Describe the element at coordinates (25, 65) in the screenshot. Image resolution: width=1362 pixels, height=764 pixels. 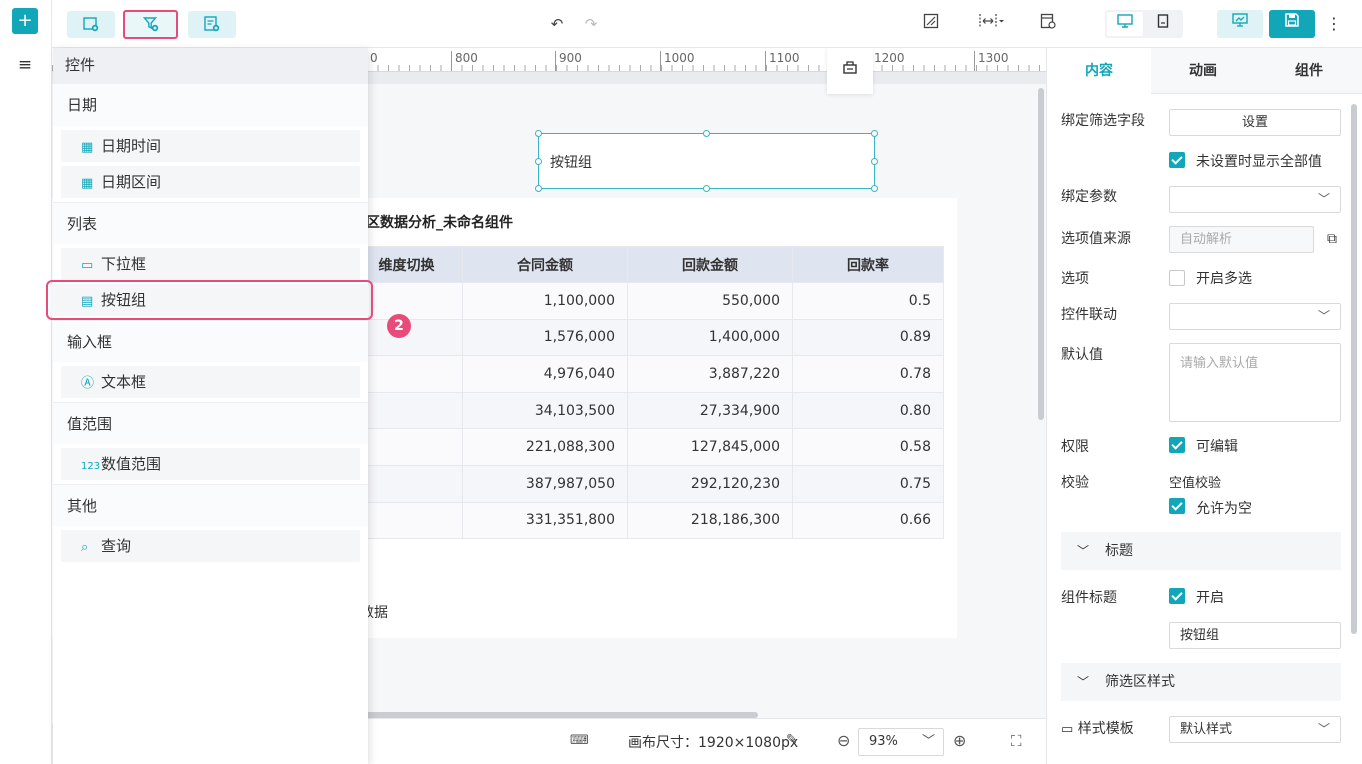
I see `outline-list-icon: ≡` at that location.